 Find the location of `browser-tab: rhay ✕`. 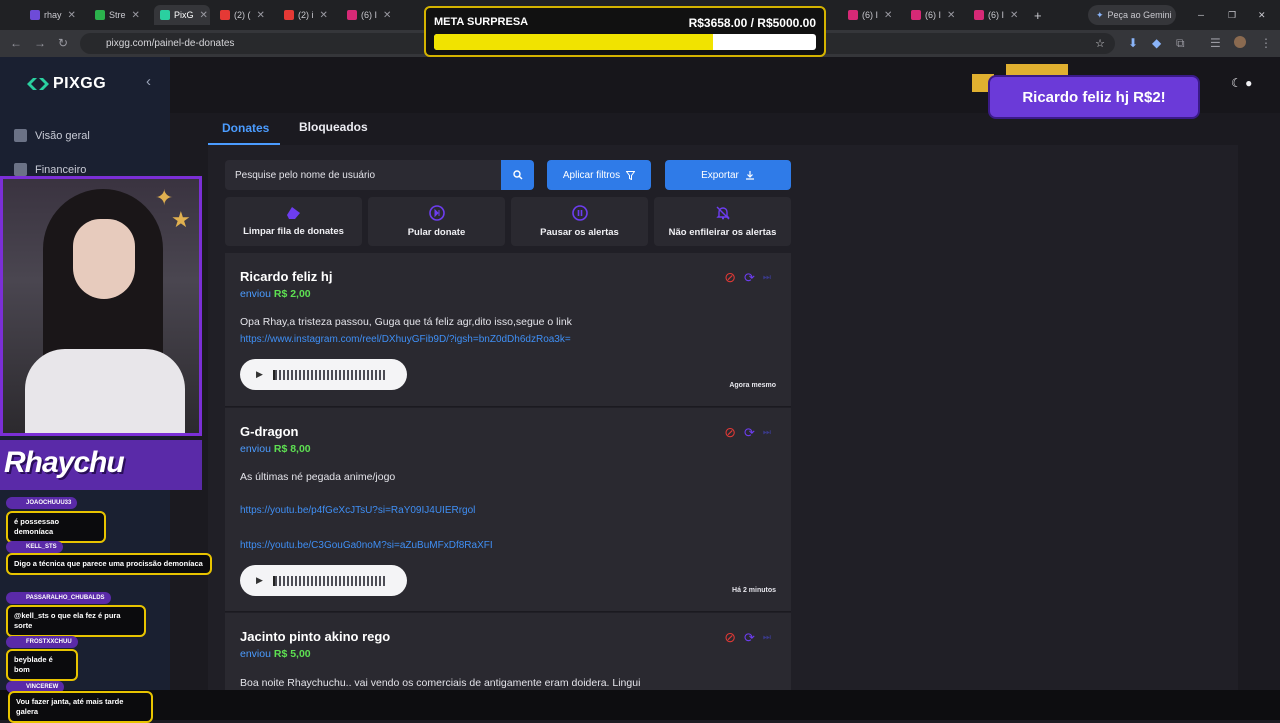

browser-tab: rhay ✕ is located at coordinates (60, 15).